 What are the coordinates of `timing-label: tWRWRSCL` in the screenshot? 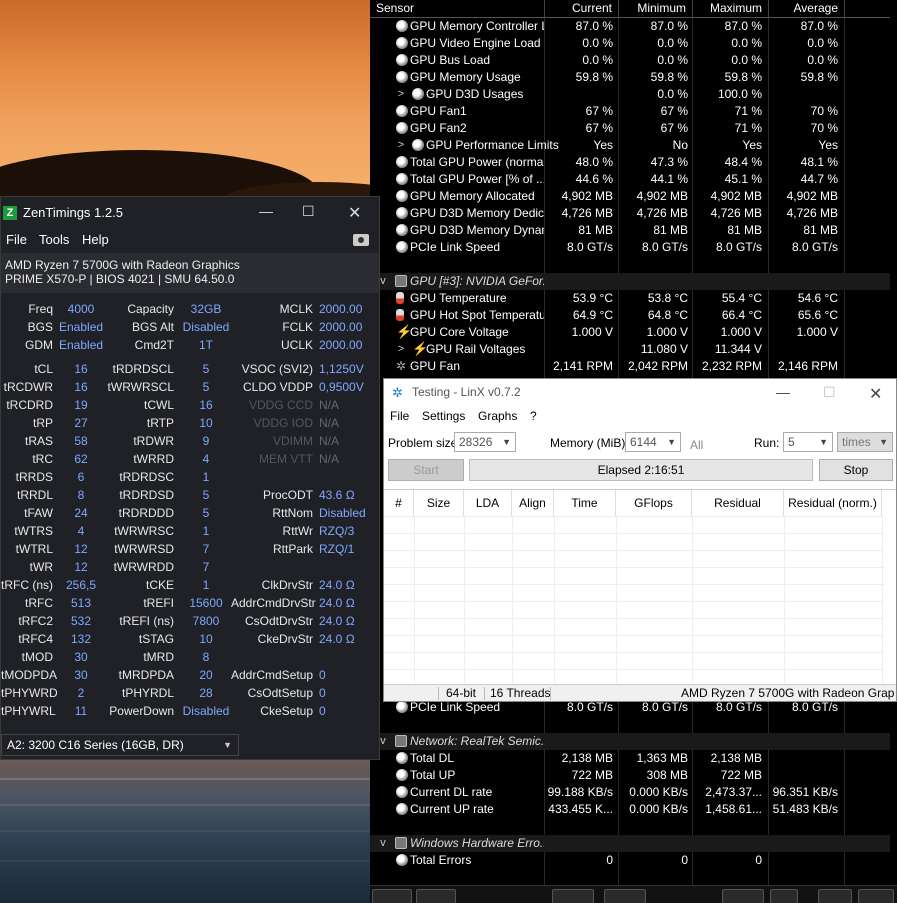 It's located at (140, 387).